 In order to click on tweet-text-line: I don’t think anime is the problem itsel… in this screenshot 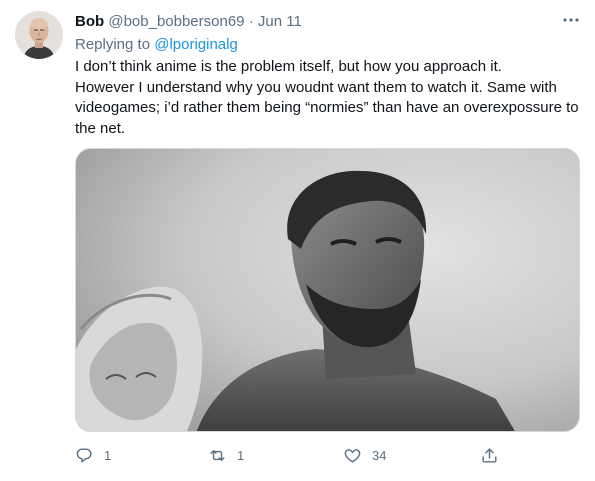, I will do `click(288, 66)`.